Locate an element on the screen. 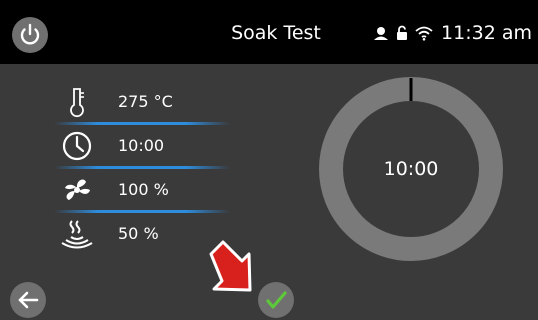 The width and height of the screenshot is (538, 320). param-time: 10:00 is located at coordinates (142, 146).